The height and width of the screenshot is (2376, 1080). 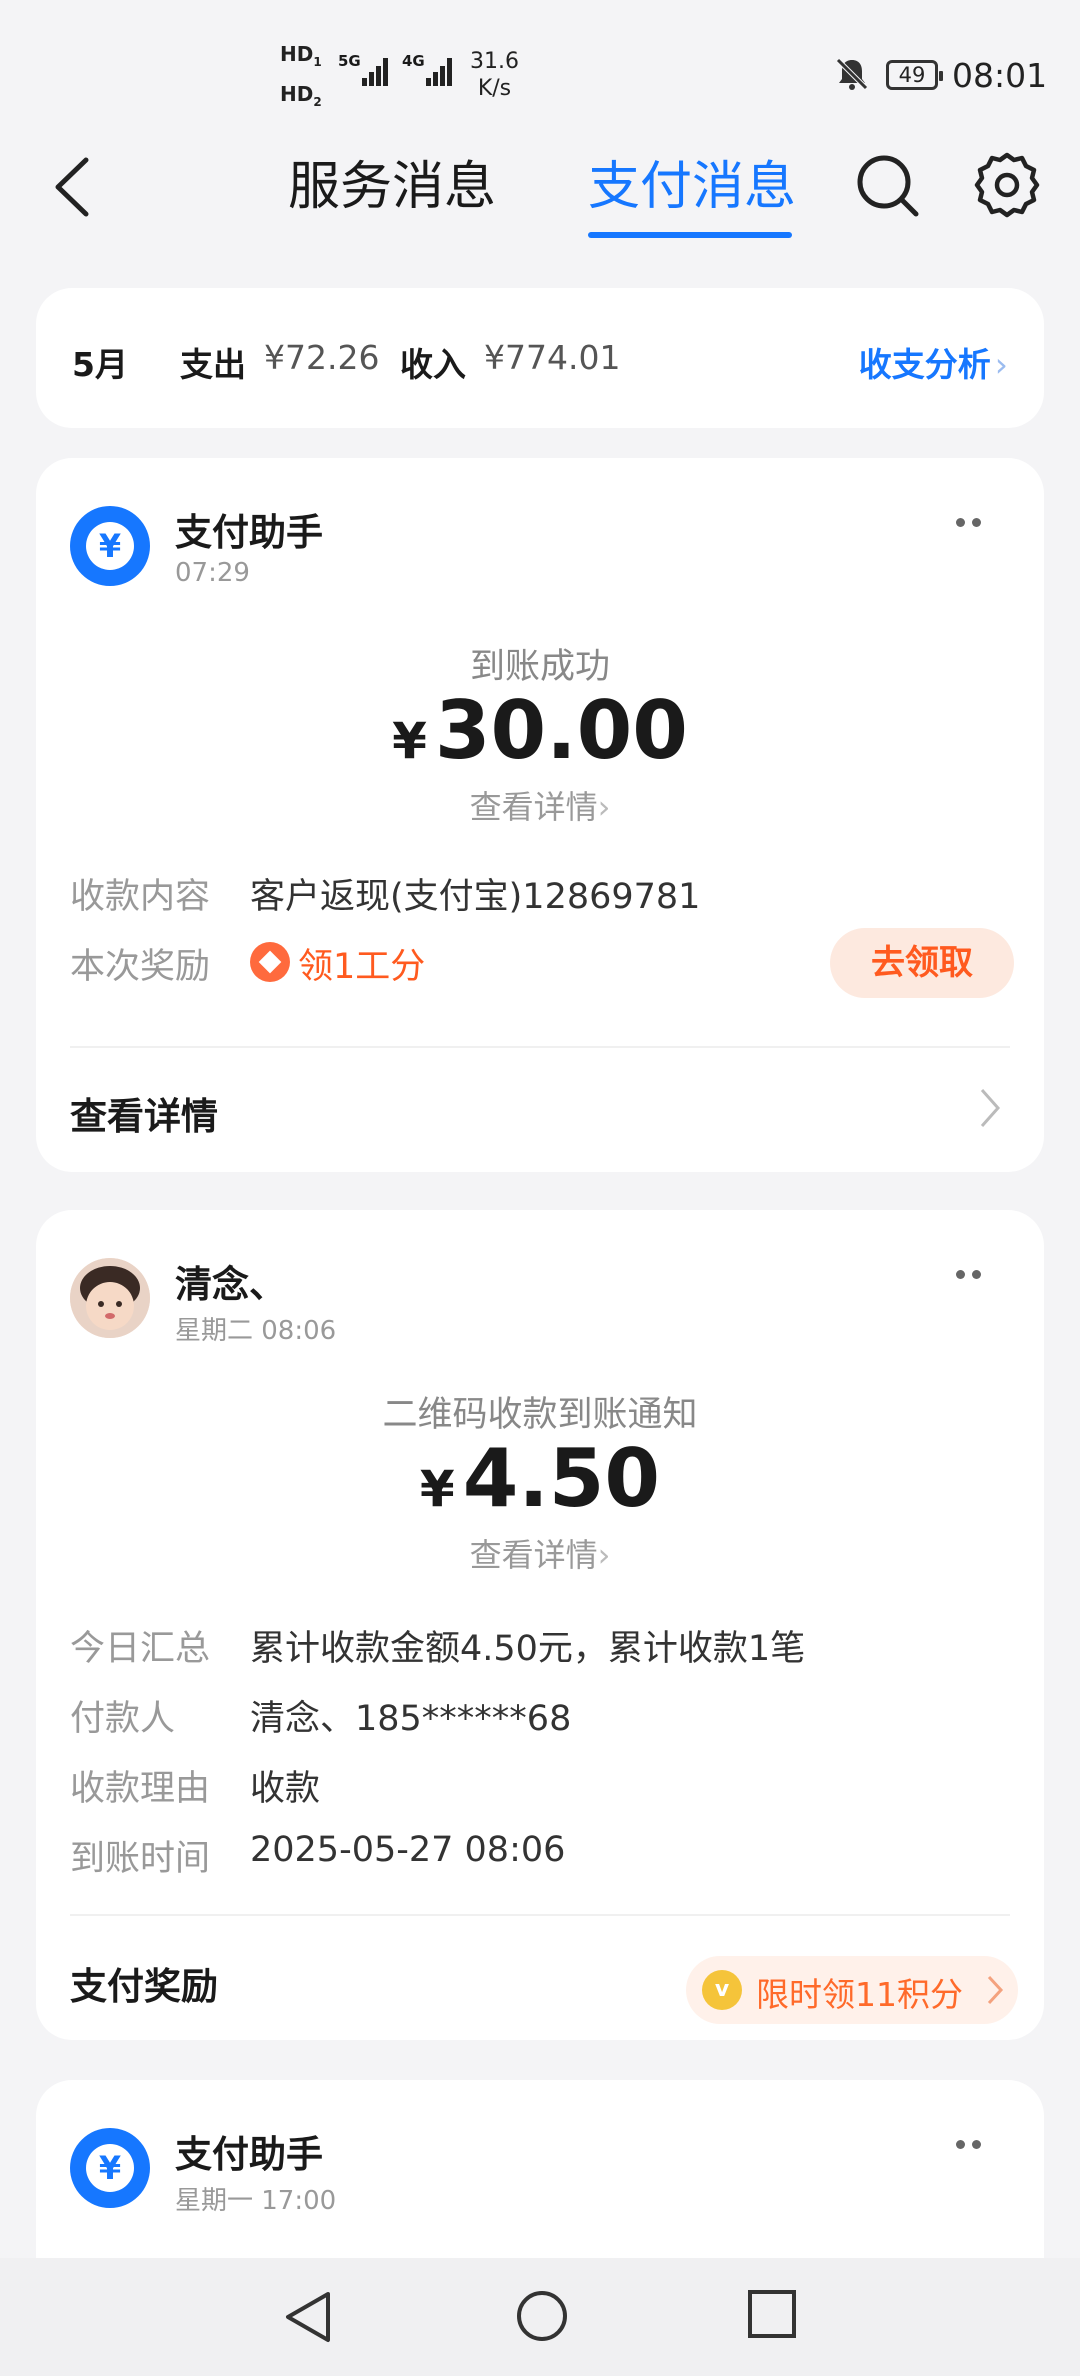 I want to click on active-tab-indicator, so click(x=690, y=235).